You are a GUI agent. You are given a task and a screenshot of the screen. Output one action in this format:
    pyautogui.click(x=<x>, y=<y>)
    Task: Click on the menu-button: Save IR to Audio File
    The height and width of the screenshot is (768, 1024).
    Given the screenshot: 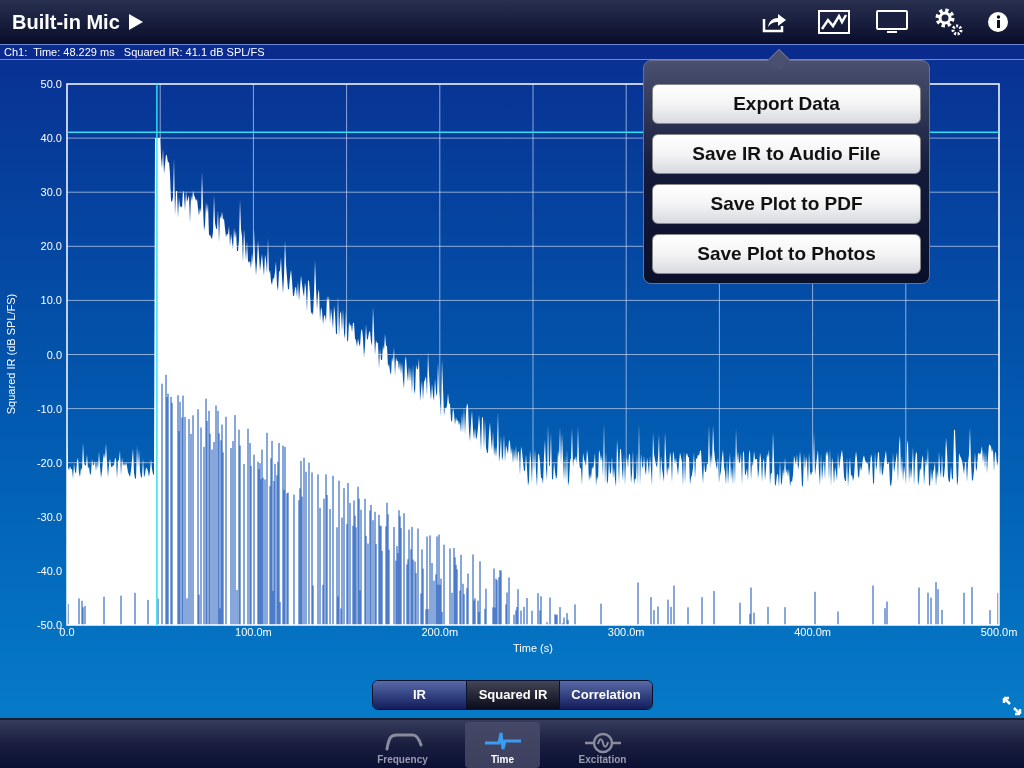 What is the action you would take?
    pyautogui.click(x=786, y=154)
    